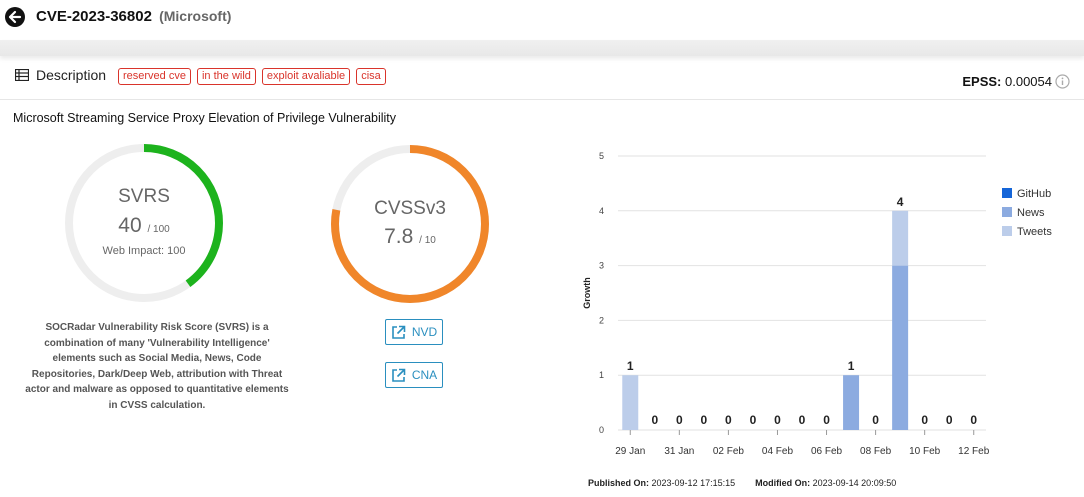 This screenshot has width=1084, height=497. Describe the element at coordinates (94, 16) in the screenshot. I see `cve-id: CVE-2023-36802` at that location.